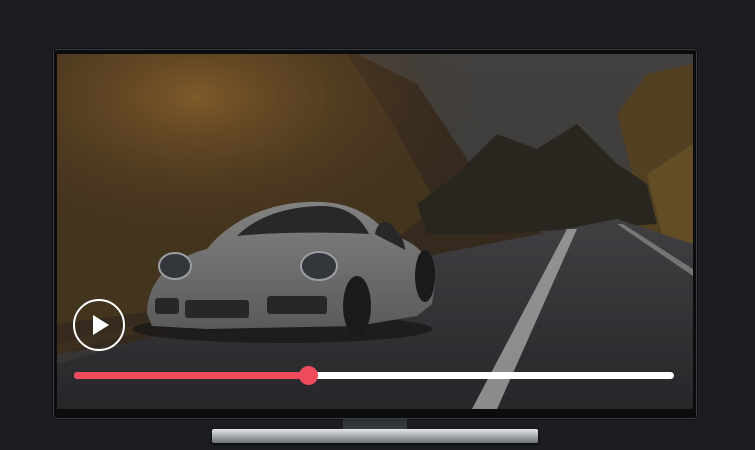  I want to click on play-button, so click(99, 325).